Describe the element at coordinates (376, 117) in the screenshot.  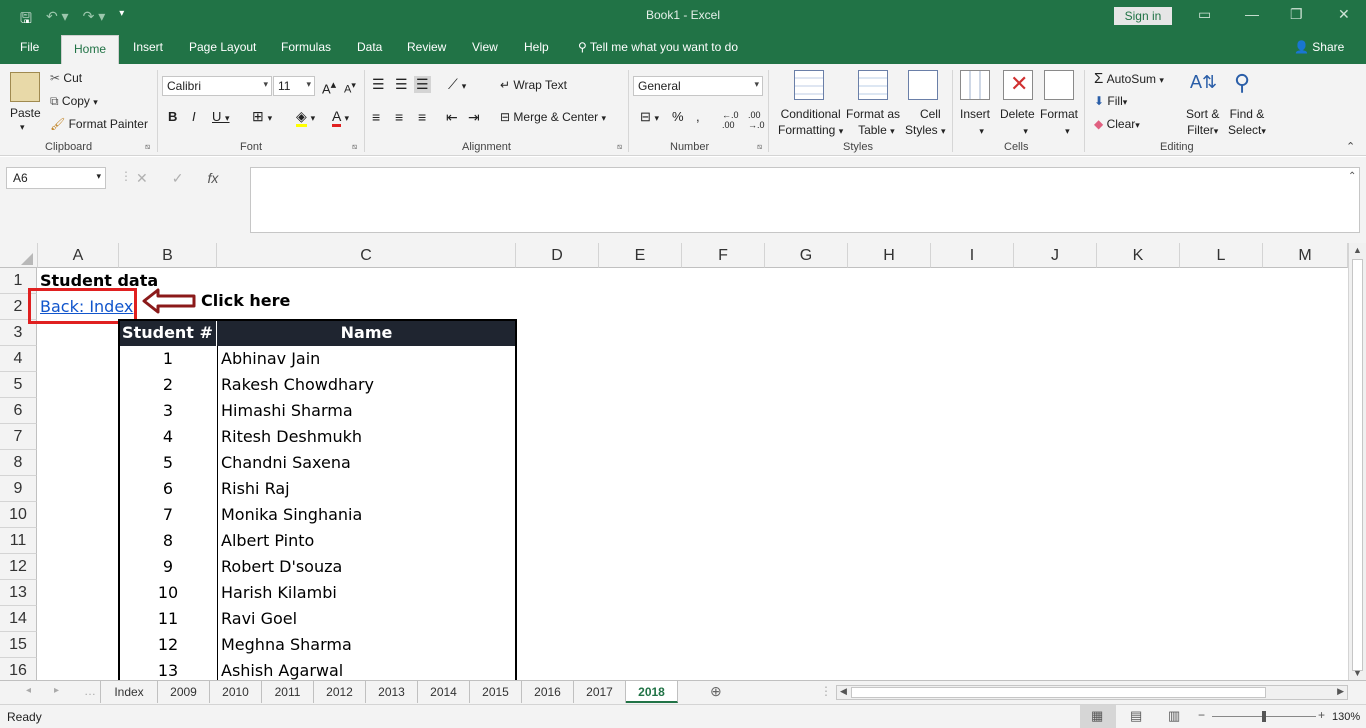
I see `align-left-icon: ≡` at that location.